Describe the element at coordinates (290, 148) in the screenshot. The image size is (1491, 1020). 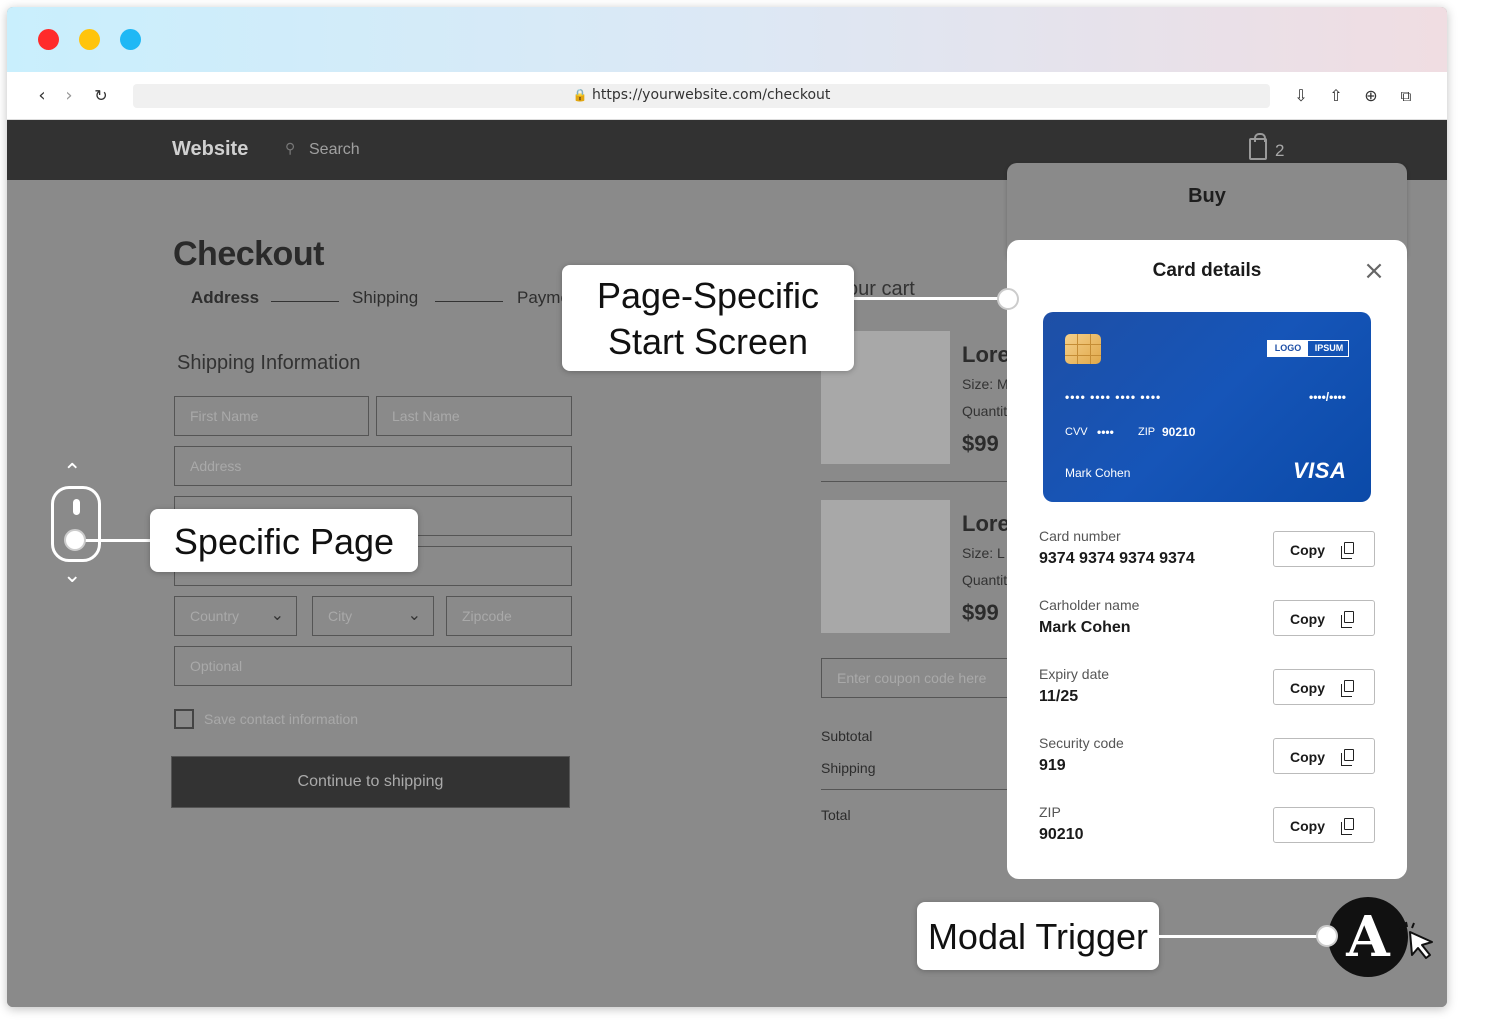
I see `search-icon: ⚲` at that location.